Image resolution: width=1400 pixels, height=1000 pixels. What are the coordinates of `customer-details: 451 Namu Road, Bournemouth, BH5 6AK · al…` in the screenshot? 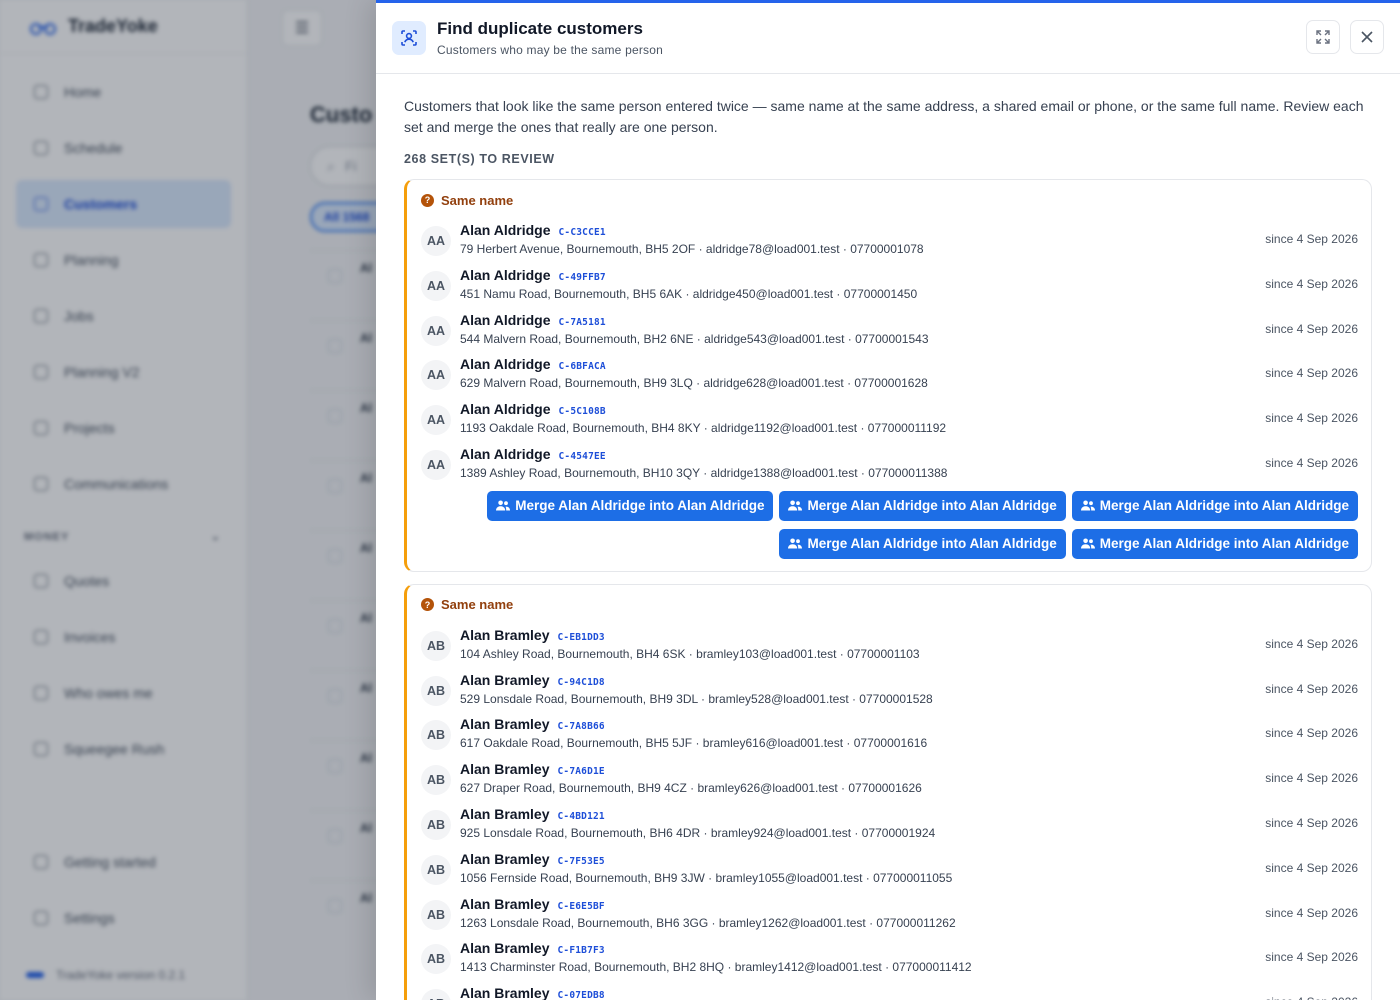 It's located at (689, 293).